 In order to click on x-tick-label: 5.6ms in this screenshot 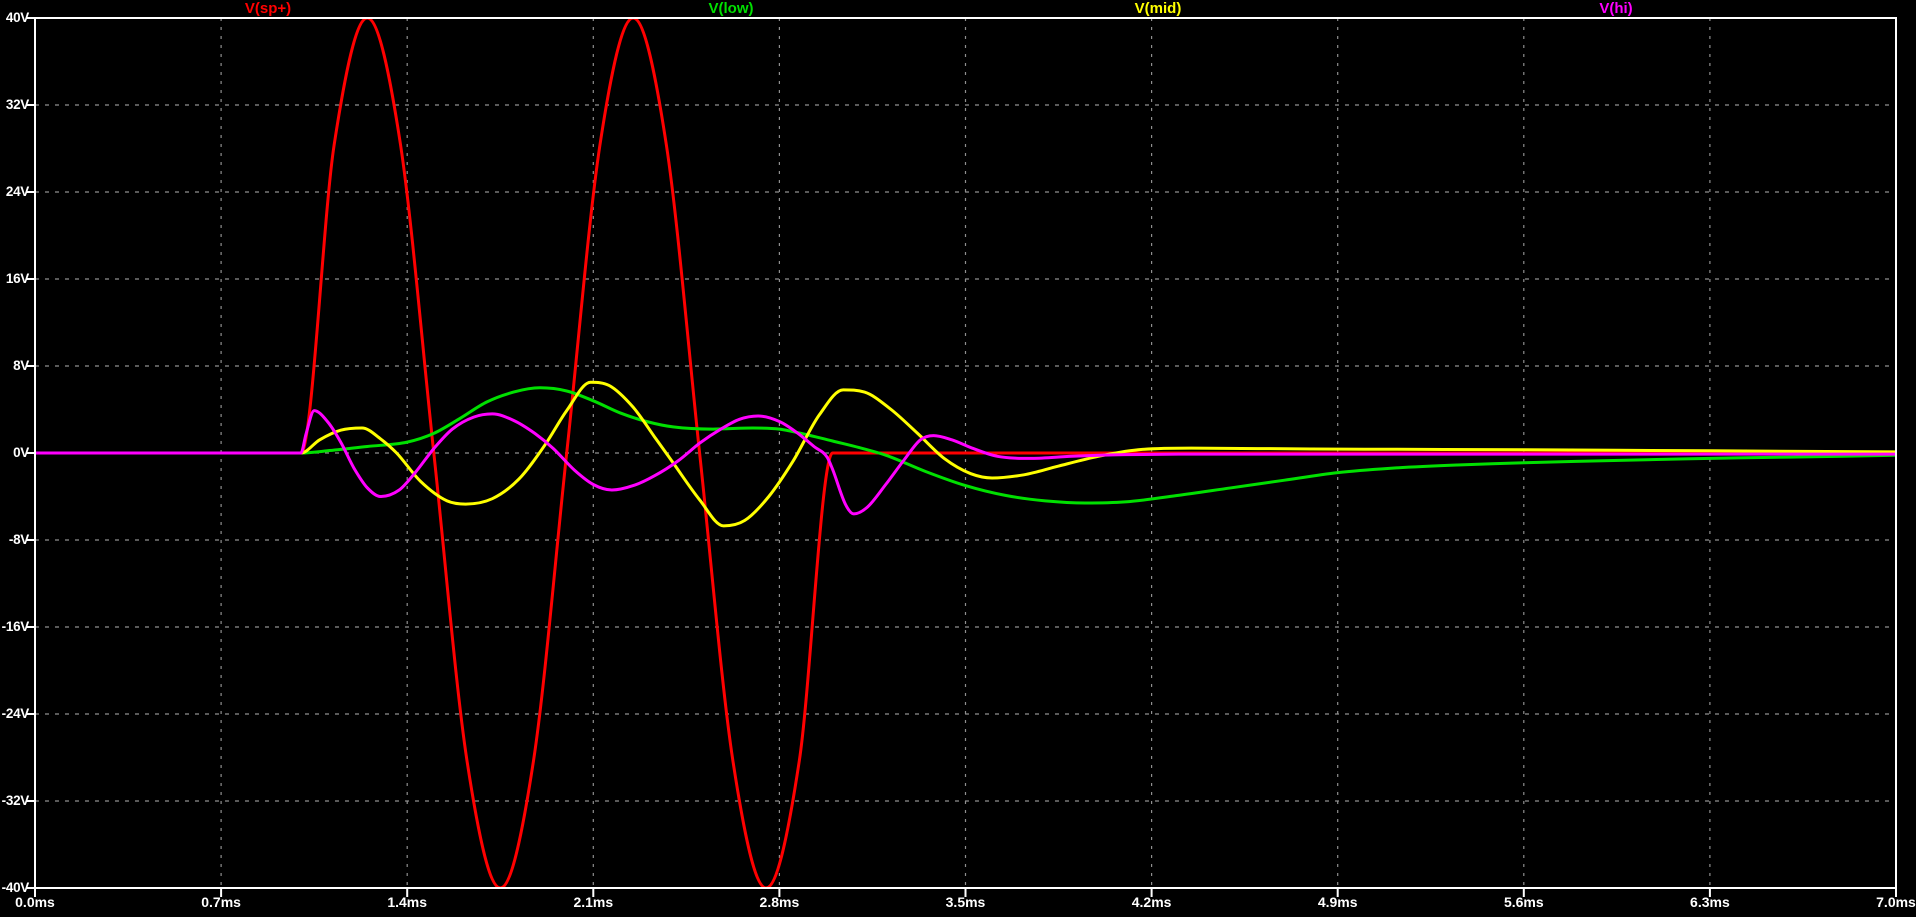, I will do `click(1523, 902)`.